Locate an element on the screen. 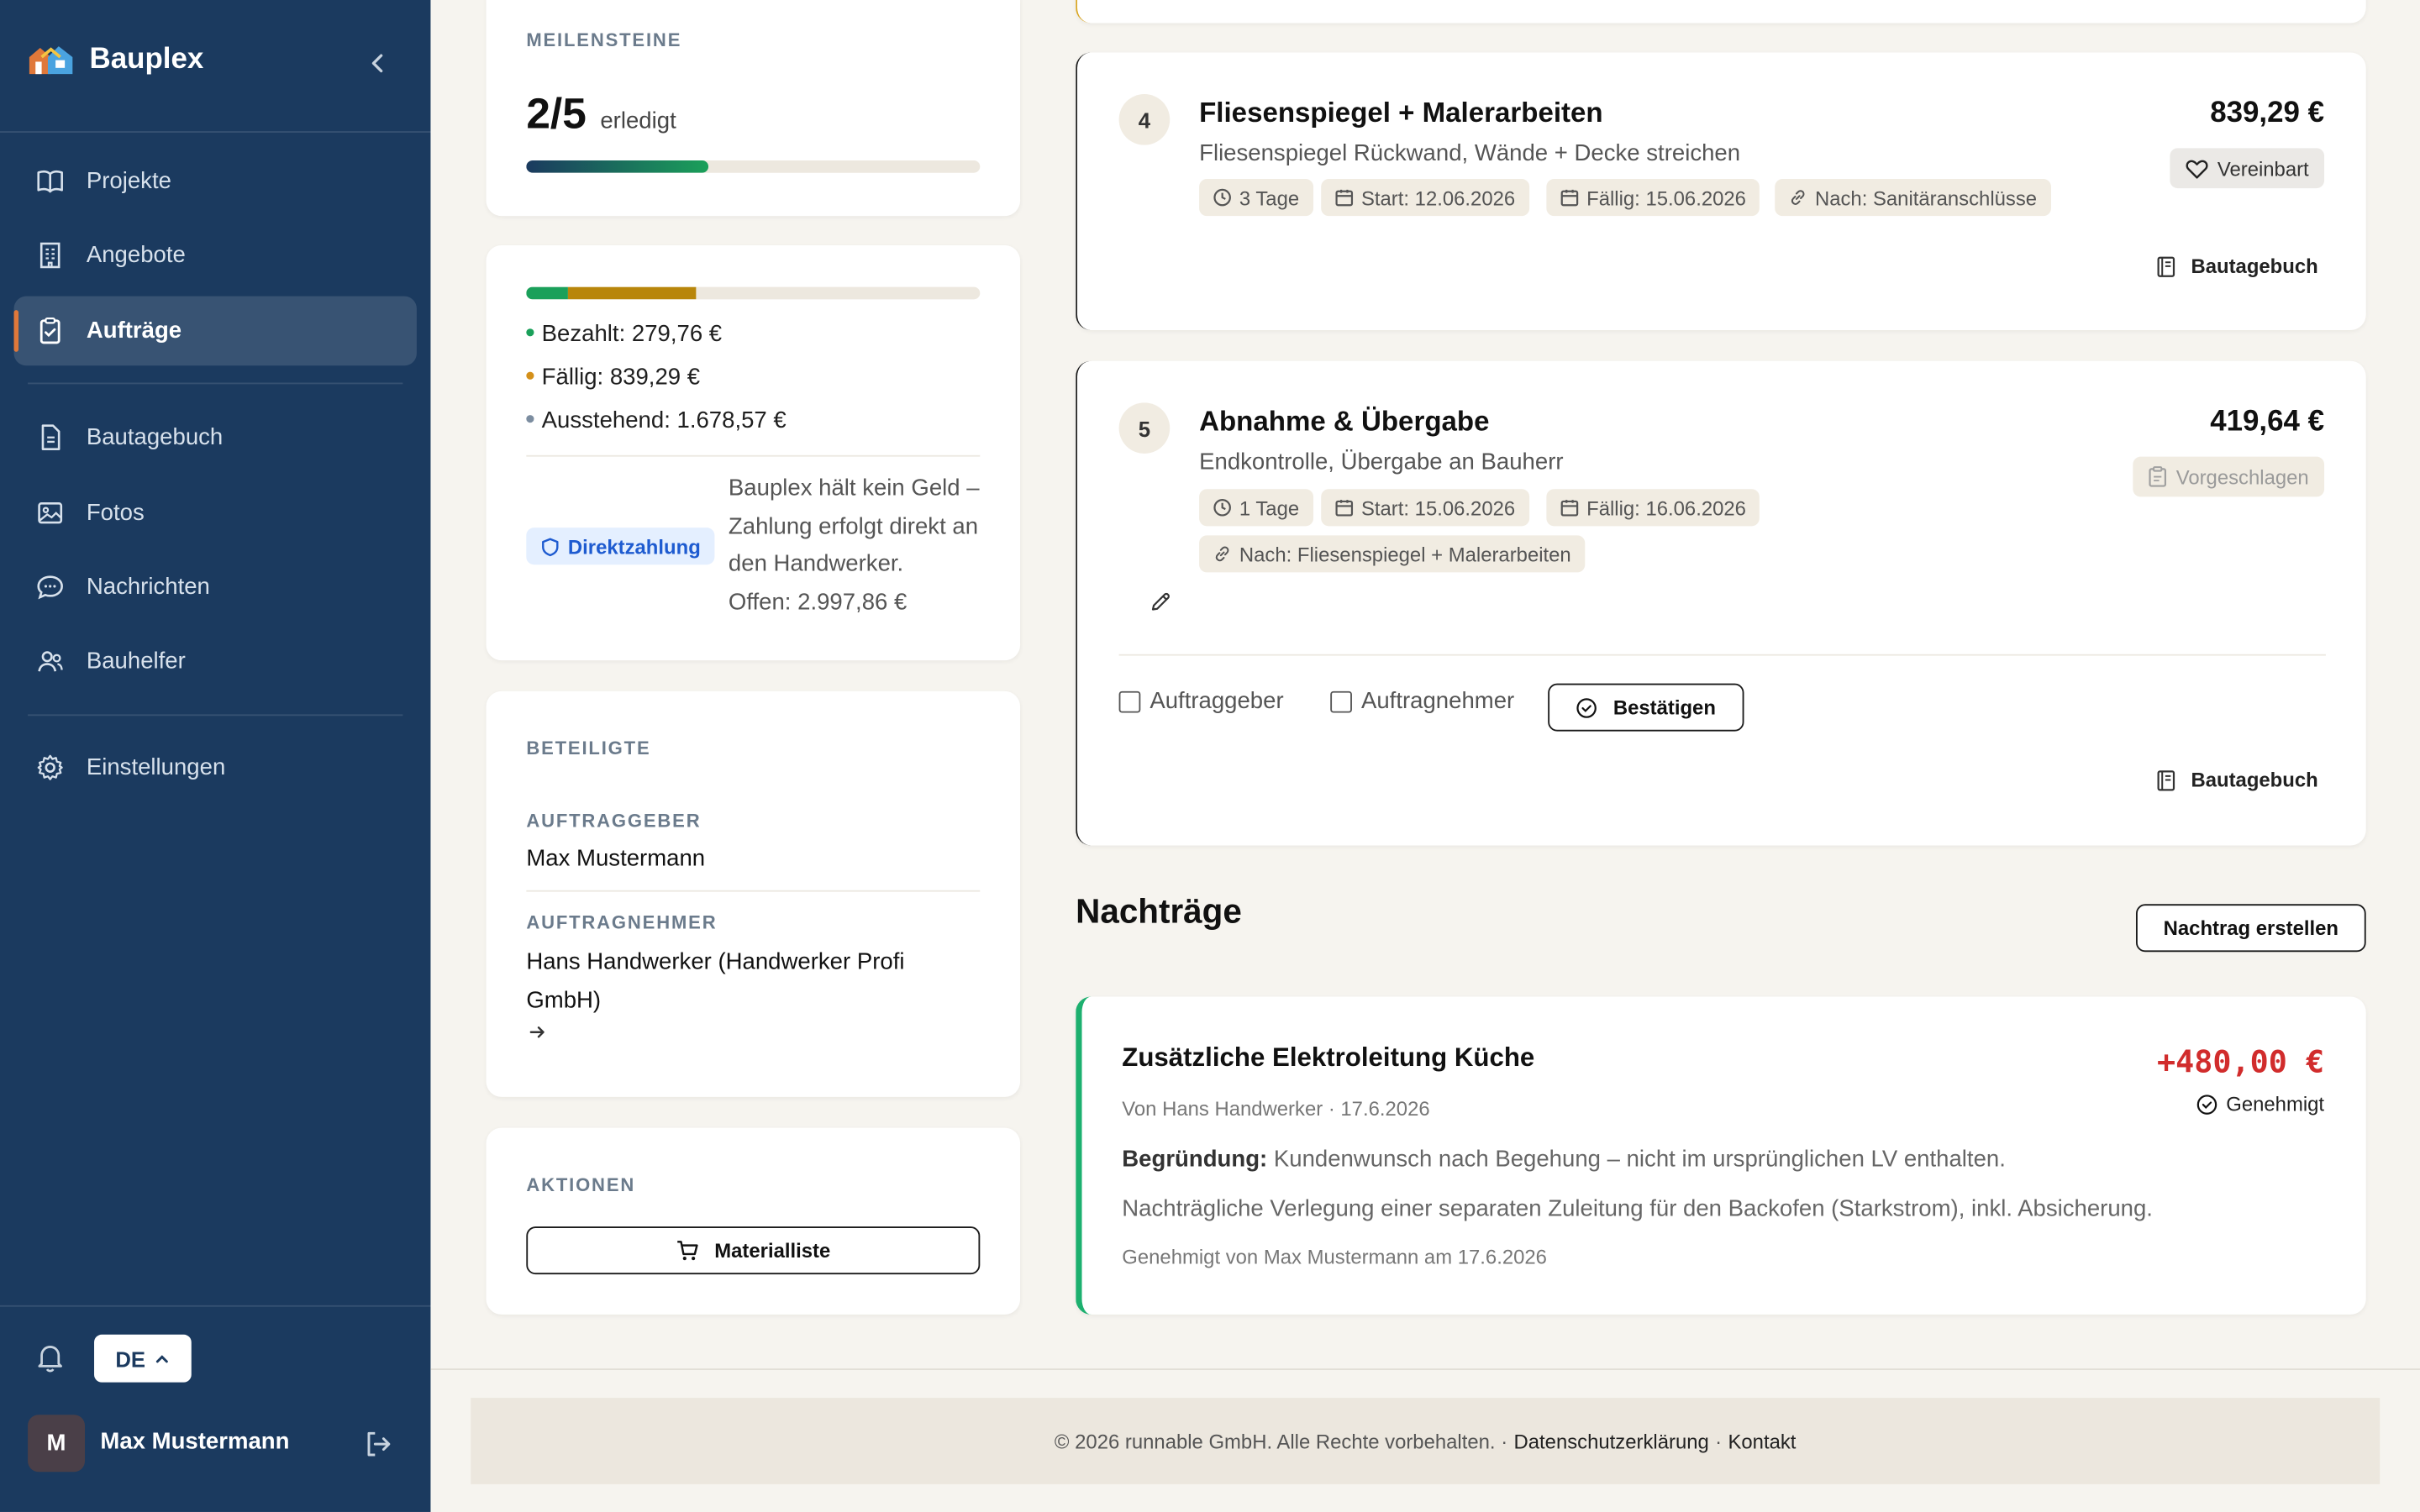 This screenshot has width=2420, height=1512. contractor-name: Hans Handwerker (Handwerker Profi GmbH) is located at coordinates (716, 980).